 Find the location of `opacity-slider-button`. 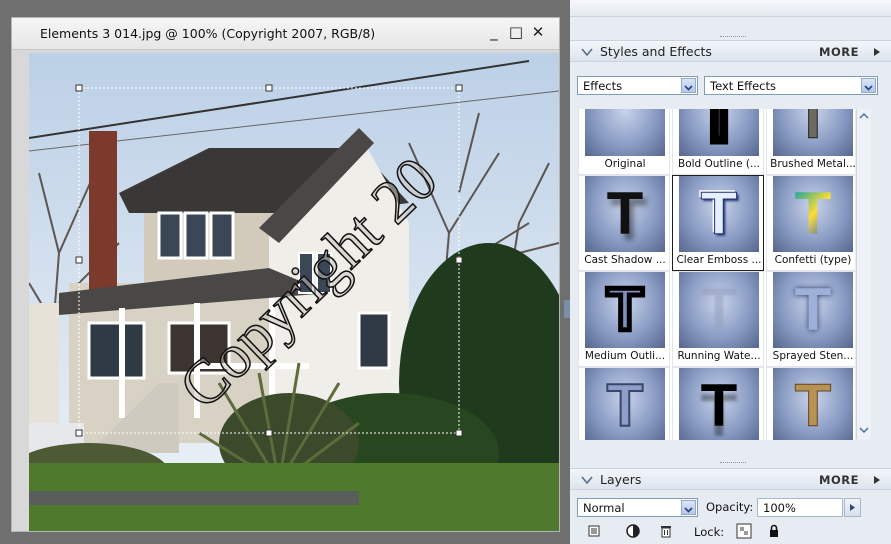

opacity-slider-button is located at coordinates (852, 507).